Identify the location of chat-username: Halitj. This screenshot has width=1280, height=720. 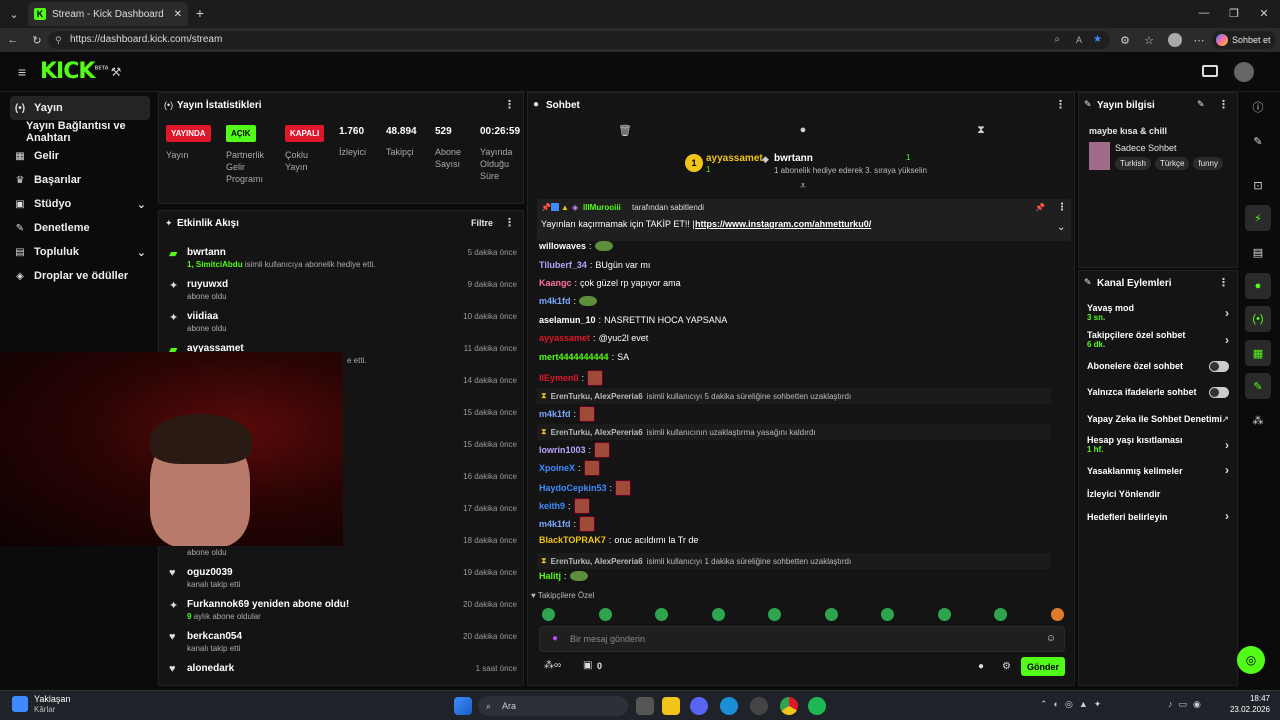
(550, 576).